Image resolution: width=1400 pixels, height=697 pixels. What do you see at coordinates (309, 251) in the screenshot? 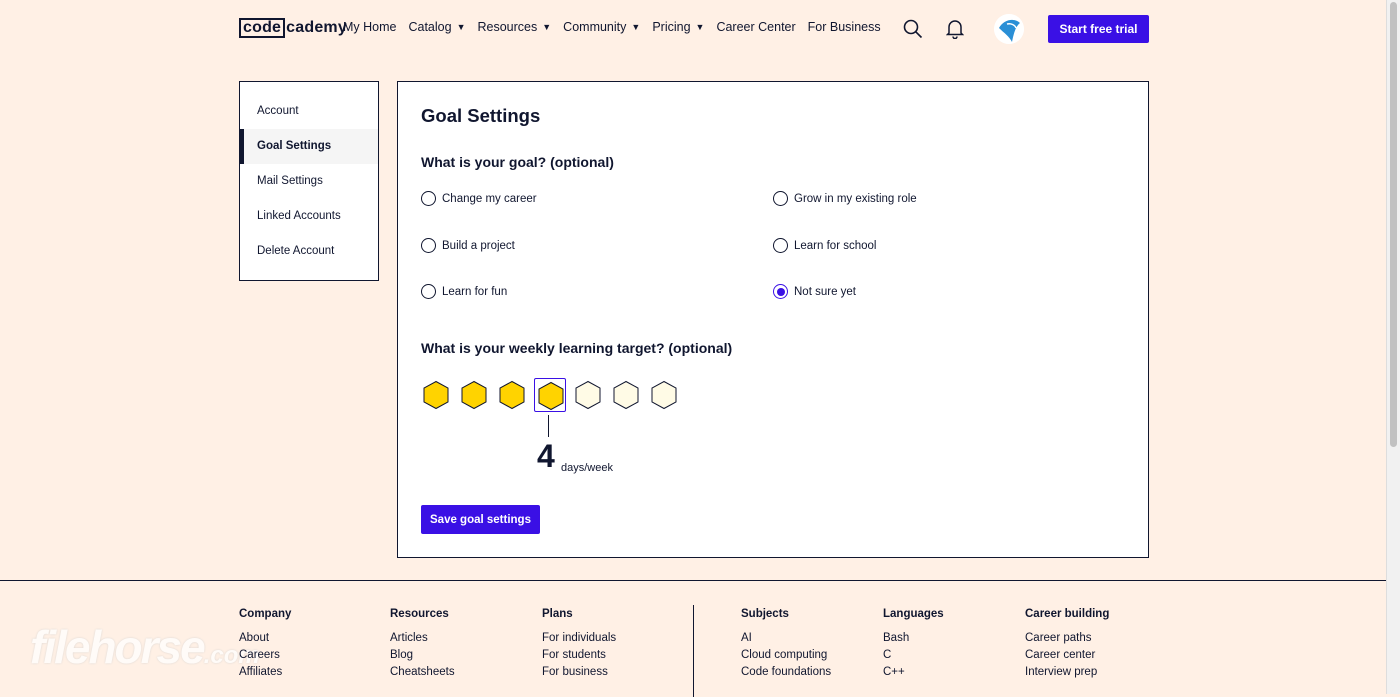
I see `sidebar-item-delete-account: Delete Account` at bounding box center [309, 251].